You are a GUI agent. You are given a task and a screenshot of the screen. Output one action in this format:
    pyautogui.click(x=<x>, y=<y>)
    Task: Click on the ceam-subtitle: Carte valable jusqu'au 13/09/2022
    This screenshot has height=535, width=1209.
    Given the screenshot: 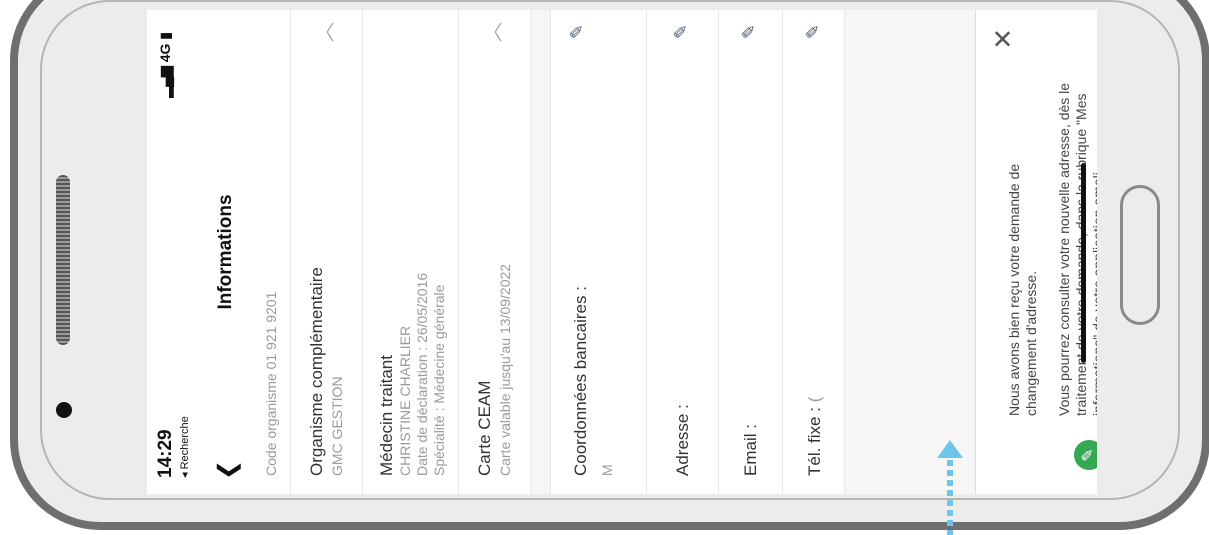 What is the action you would take?
    pyautogui.click(x=505, y=369)
    